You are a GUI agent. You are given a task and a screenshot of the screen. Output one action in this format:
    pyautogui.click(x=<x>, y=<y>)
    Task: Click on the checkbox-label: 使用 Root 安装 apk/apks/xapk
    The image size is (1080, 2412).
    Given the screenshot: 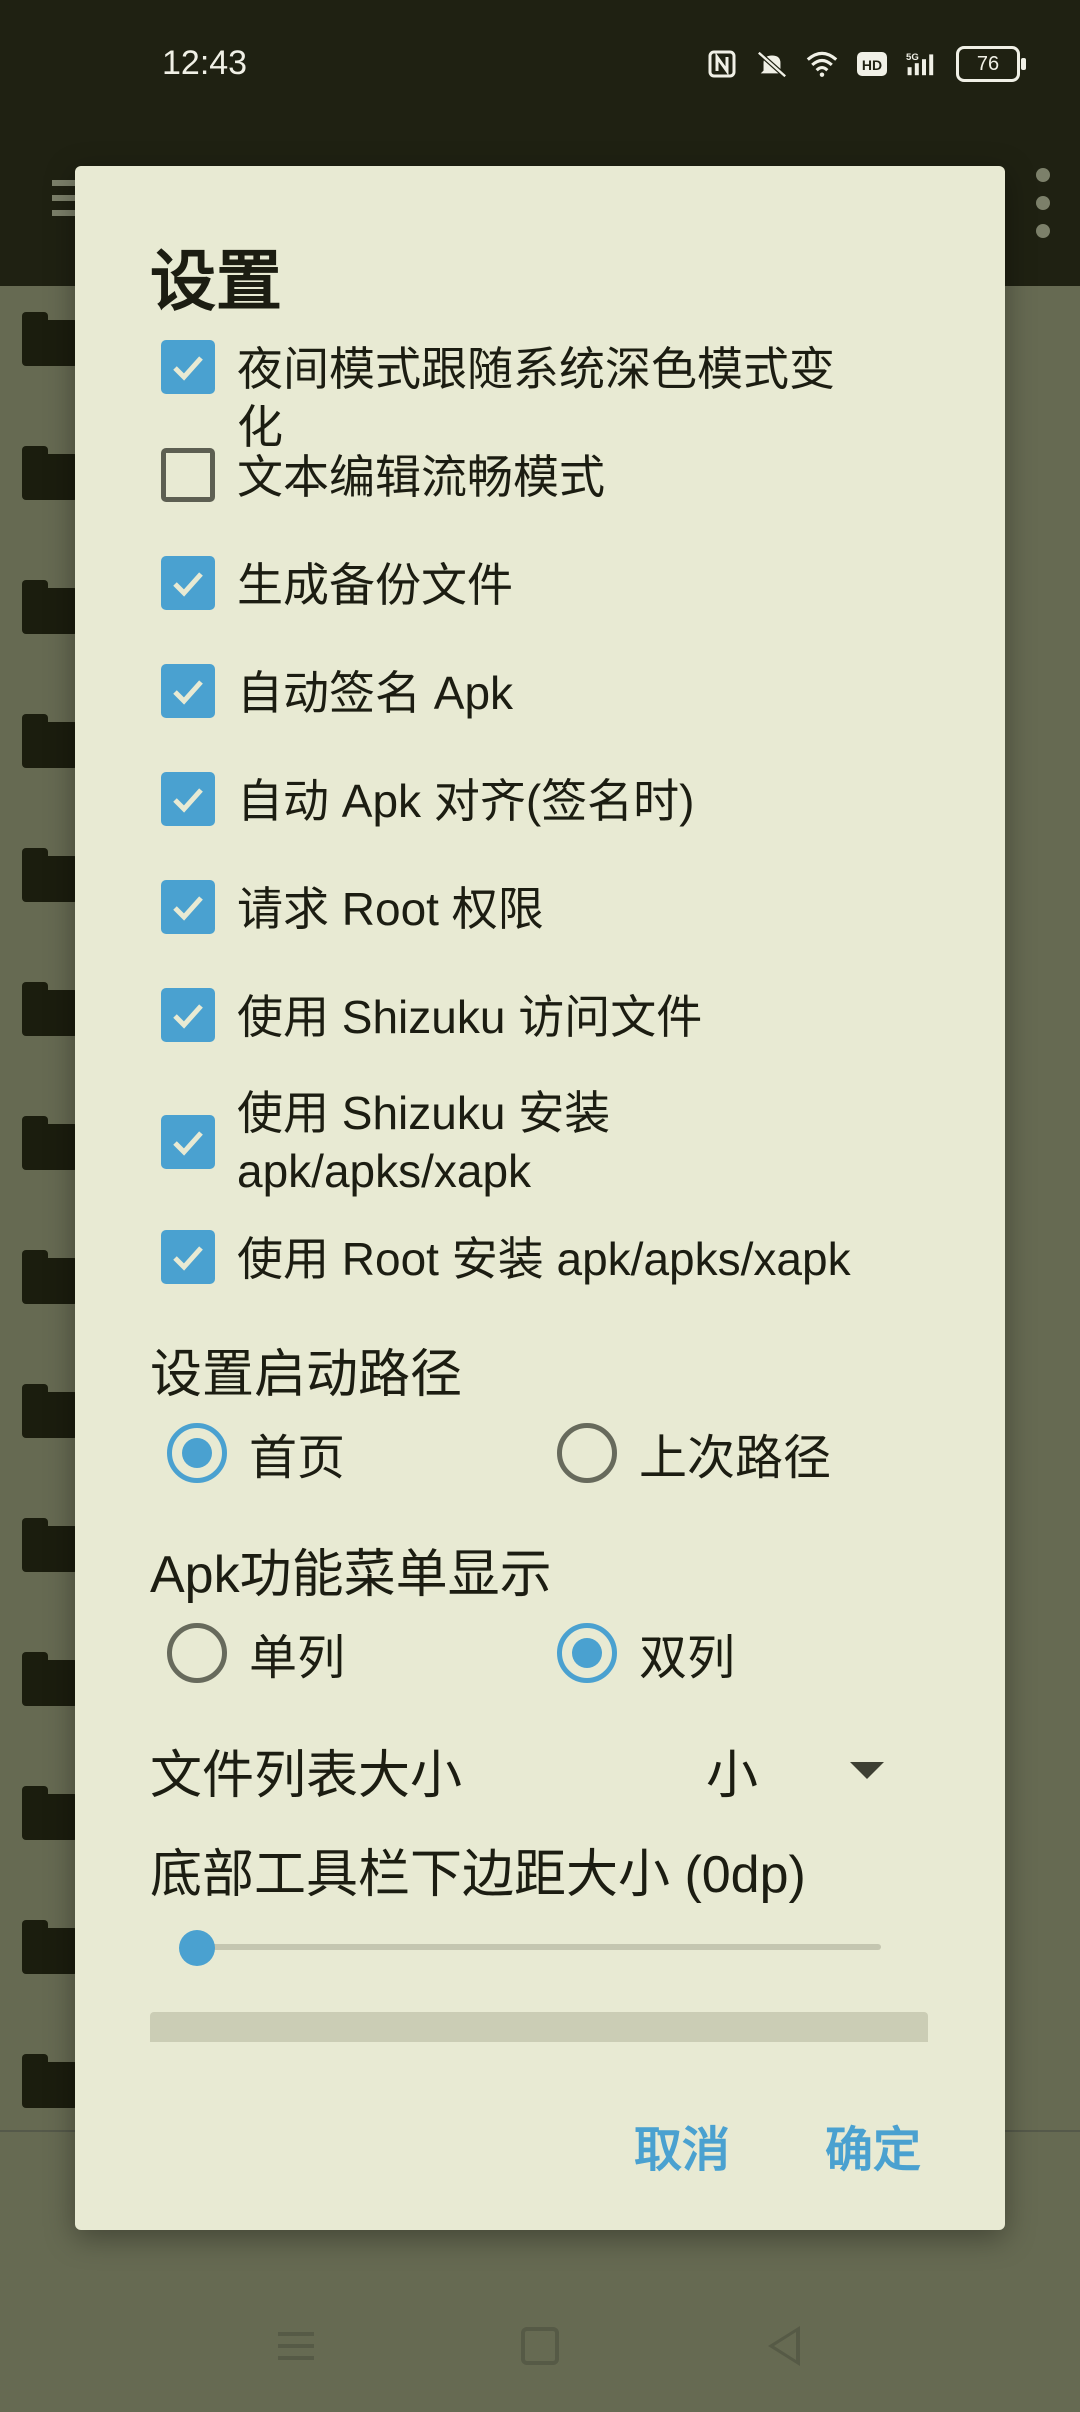 What is the action you would take?
    pyautogui.click(x=544, y=1259)
    